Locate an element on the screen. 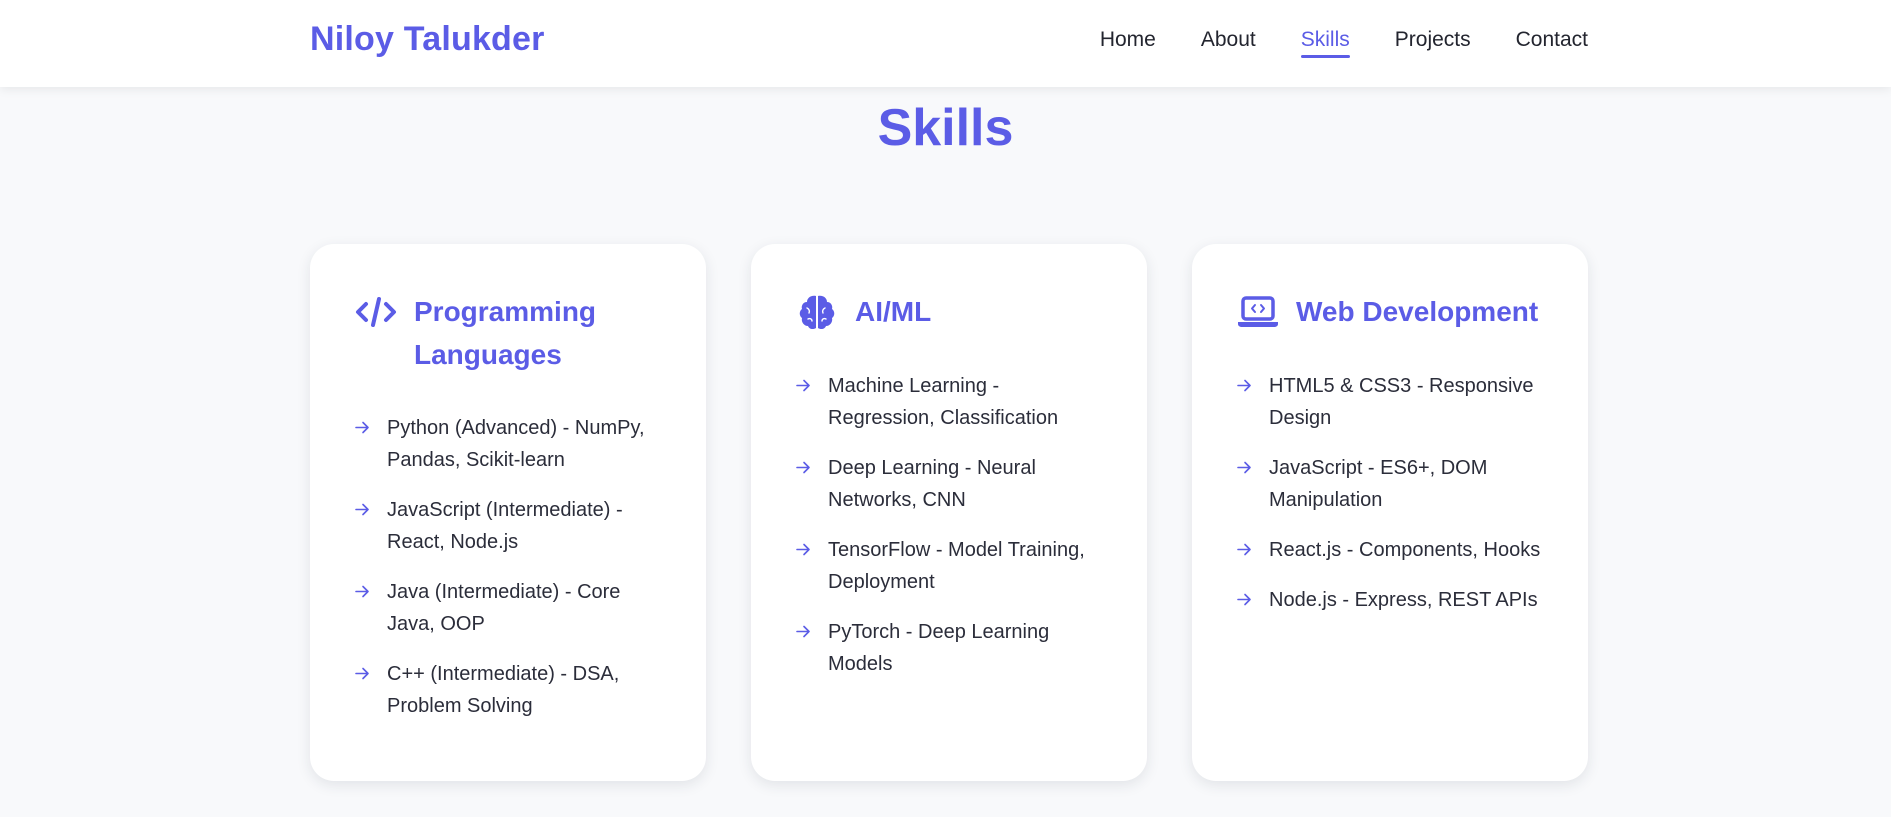  skill-text: PyTorch - Deep Learning Models is located at coordinates (939, 648).